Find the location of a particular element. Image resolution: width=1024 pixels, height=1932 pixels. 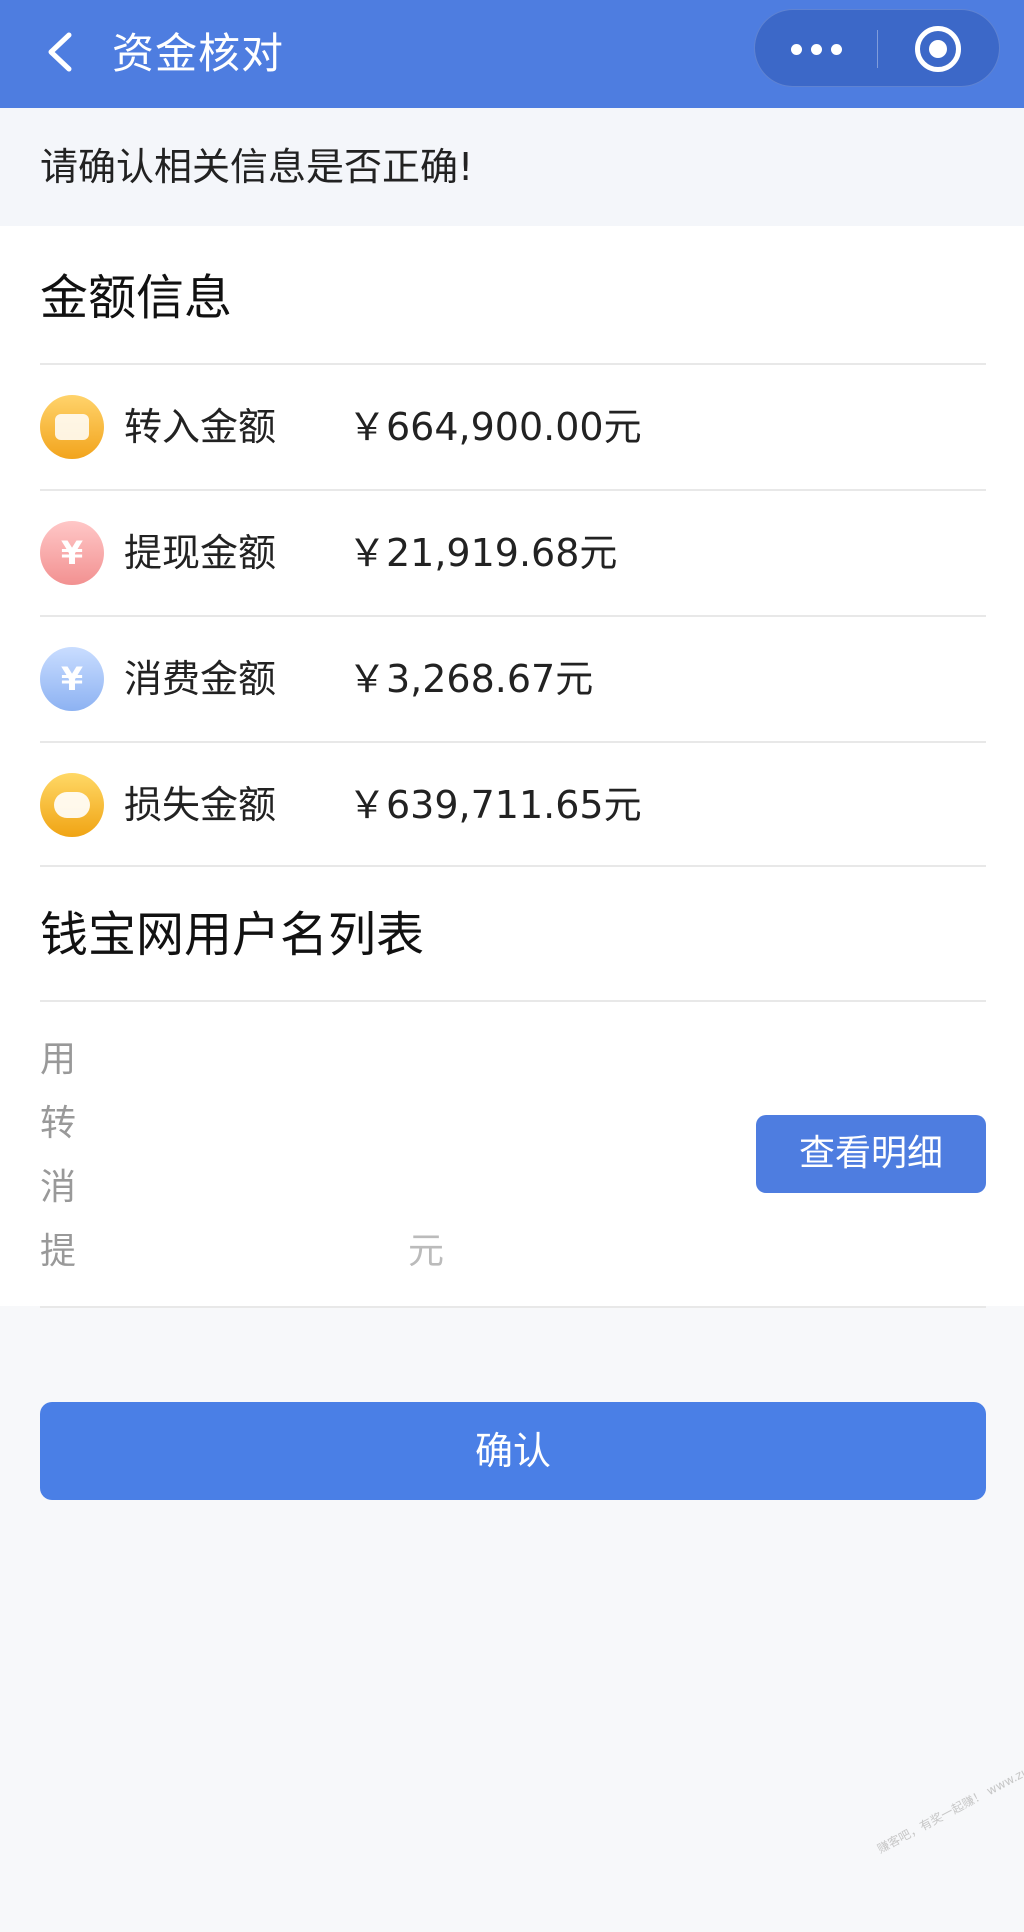

chevron-left-icon is located at coordinates (60, 52).